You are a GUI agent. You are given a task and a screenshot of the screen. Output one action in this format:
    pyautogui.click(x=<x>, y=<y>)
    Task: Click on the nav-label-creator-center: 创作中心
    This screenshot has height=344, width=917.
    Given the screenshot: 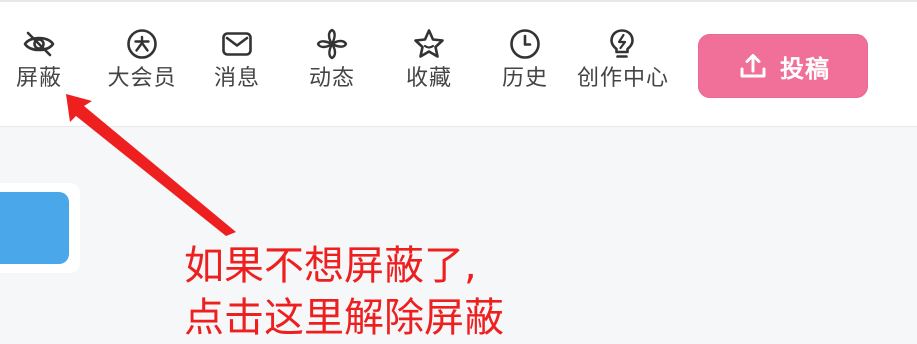 What is the action you would take?
    pyautogui.click(x=623, y=78)
    